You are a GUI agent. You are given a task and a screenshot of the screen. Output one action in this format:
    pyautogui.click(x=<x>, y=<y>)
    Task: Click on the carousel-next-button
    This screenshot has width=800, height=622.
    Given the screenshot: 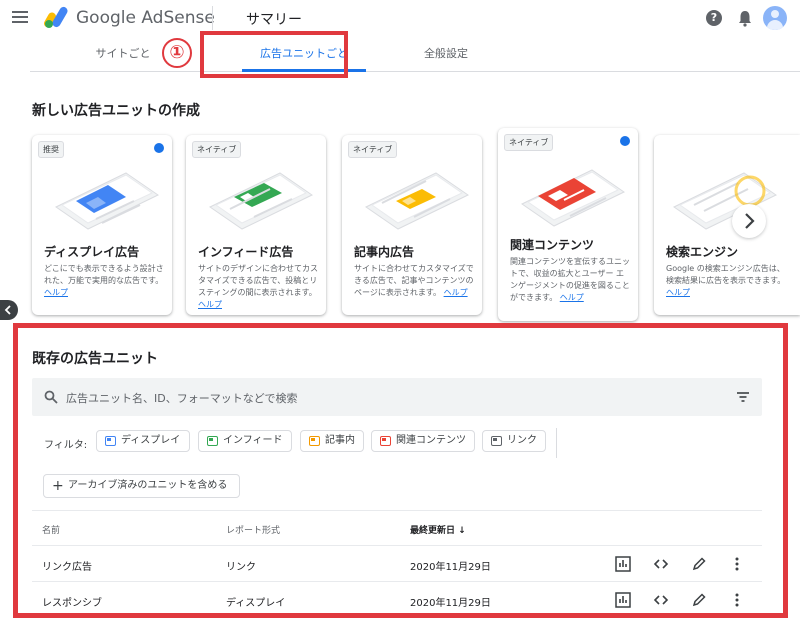 What is the action you would take?
    pyautogui.click(x=749, y=221)
    